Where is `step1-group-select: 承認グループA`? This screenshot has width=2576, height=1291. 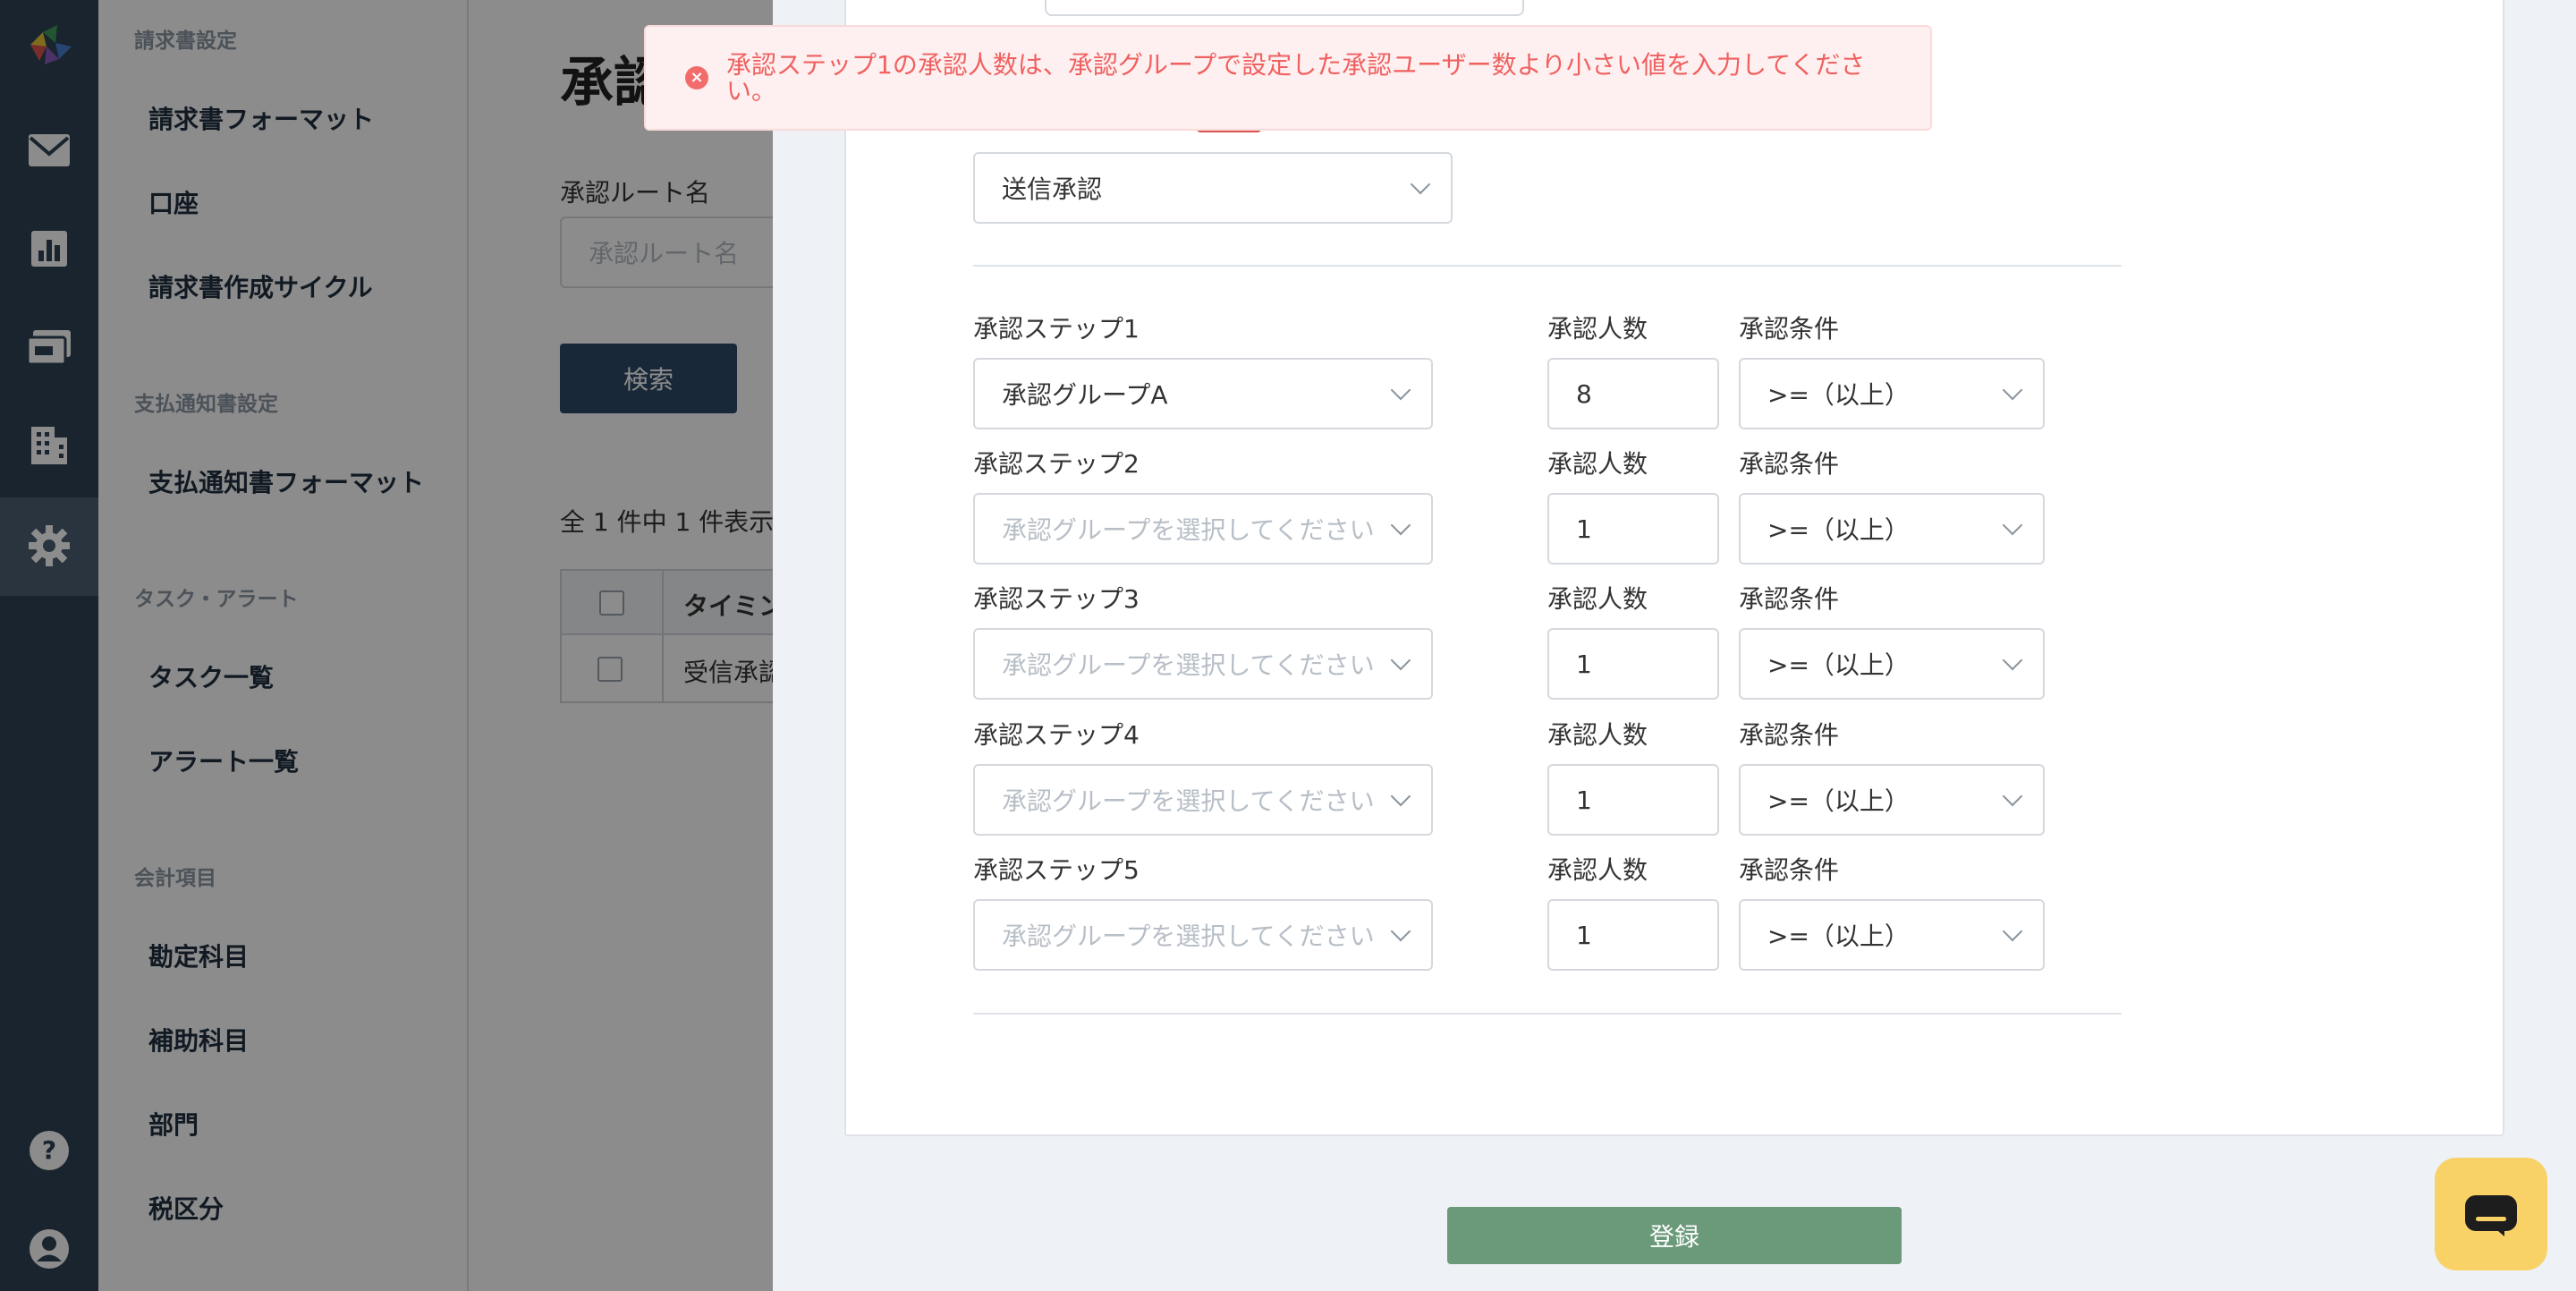
step1-group-select: 承認グループA is located at coordinates (1203, 393).